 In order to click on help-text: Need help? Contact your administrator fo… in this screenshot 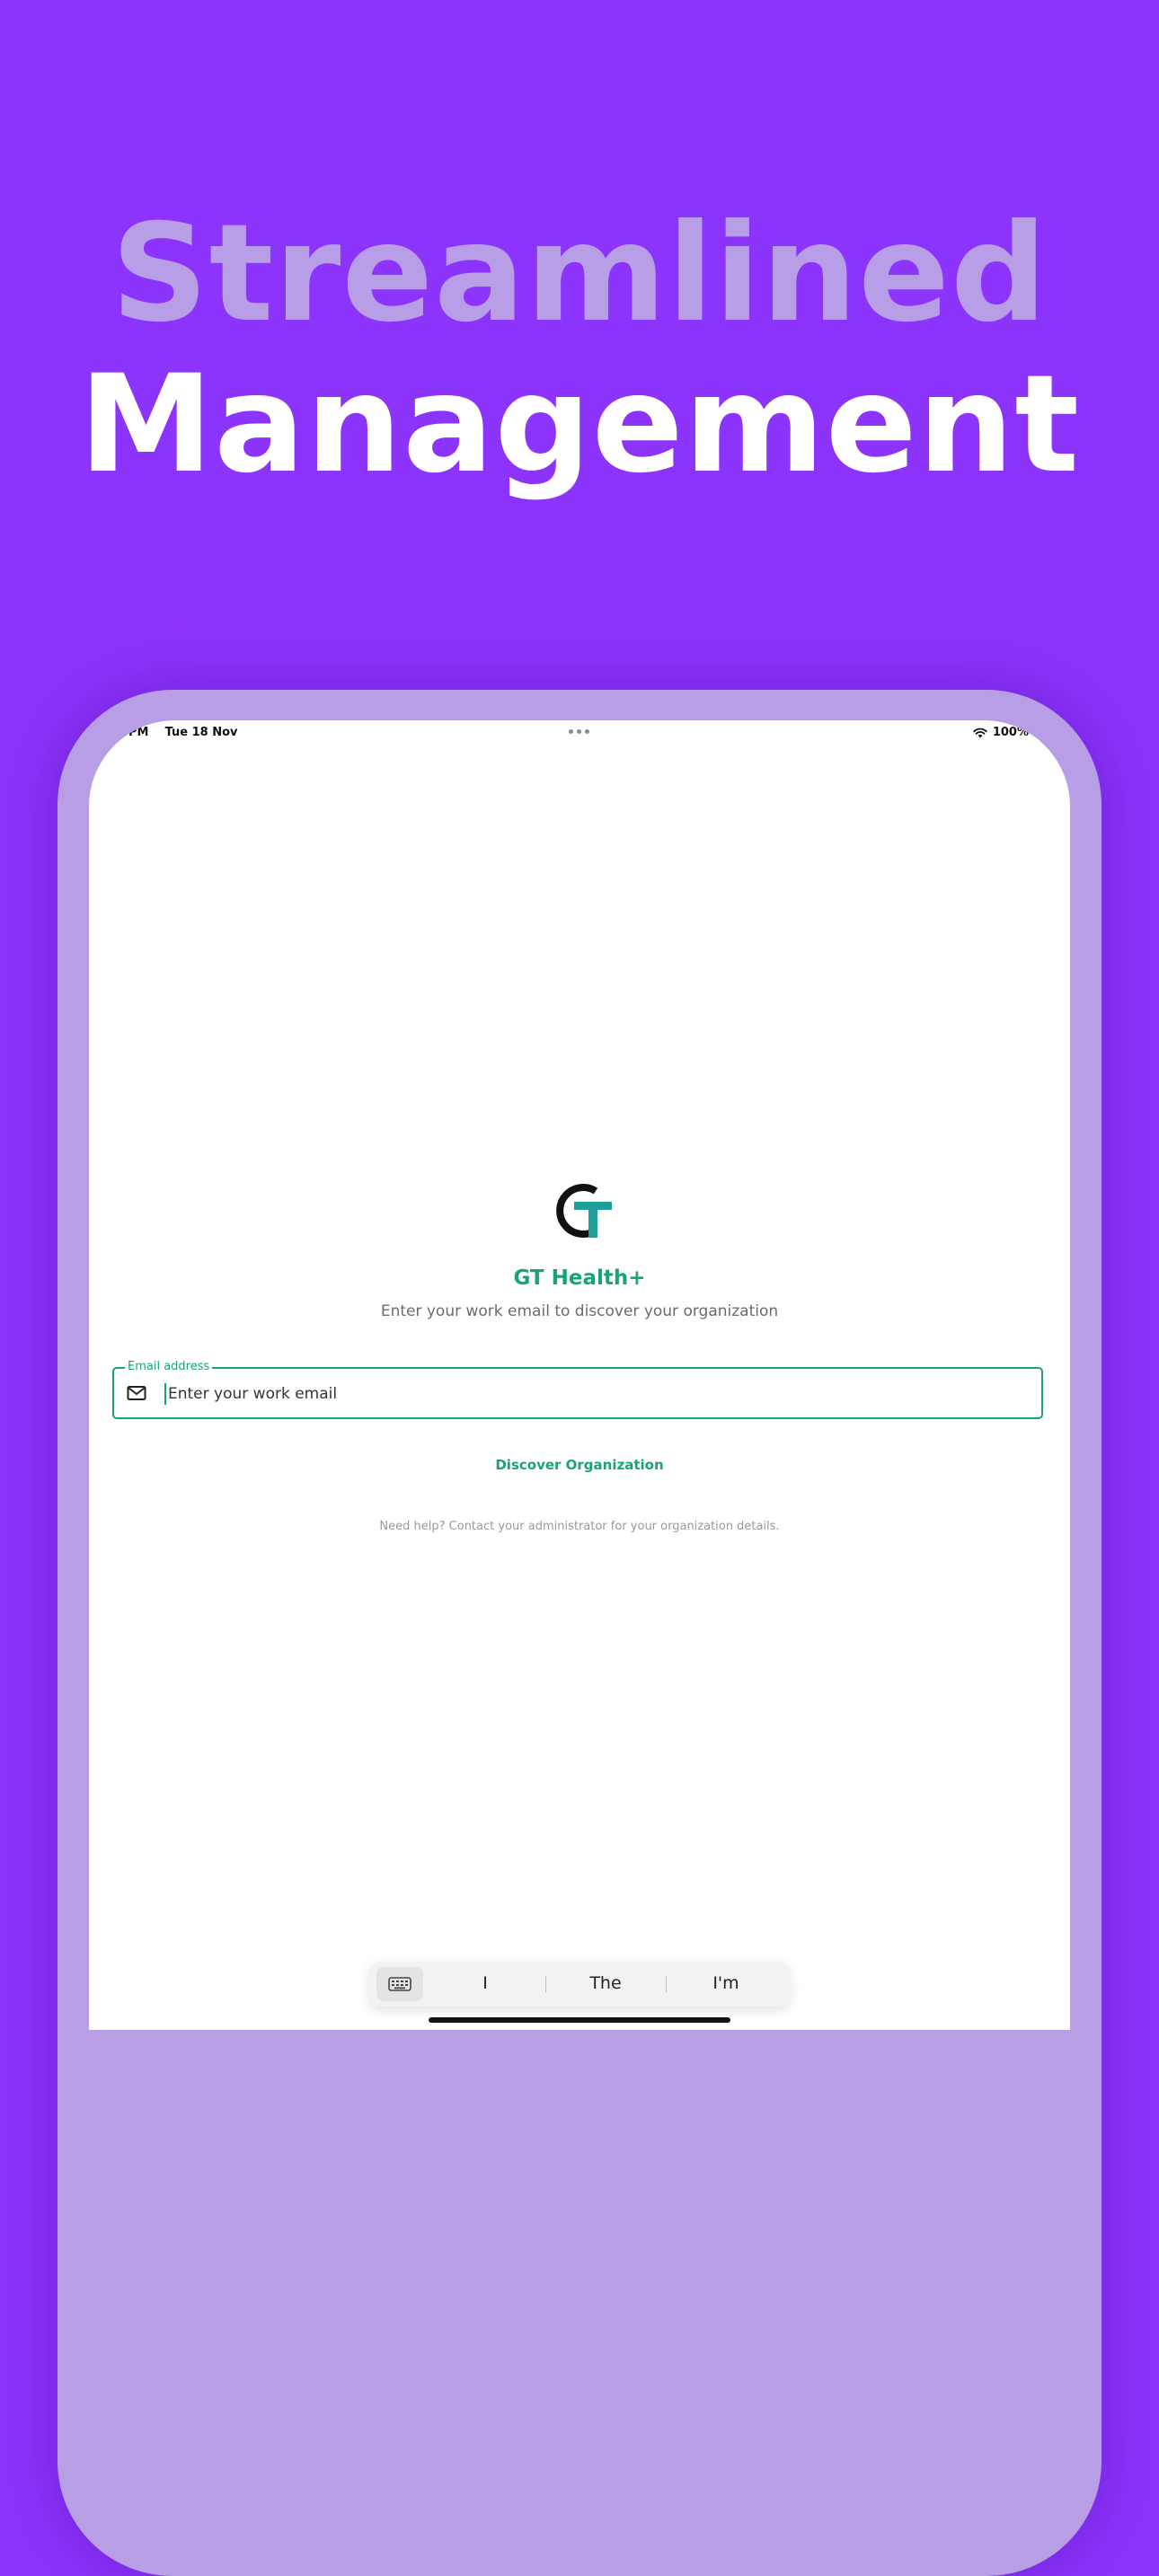, I will do `click(579, 1526)`.